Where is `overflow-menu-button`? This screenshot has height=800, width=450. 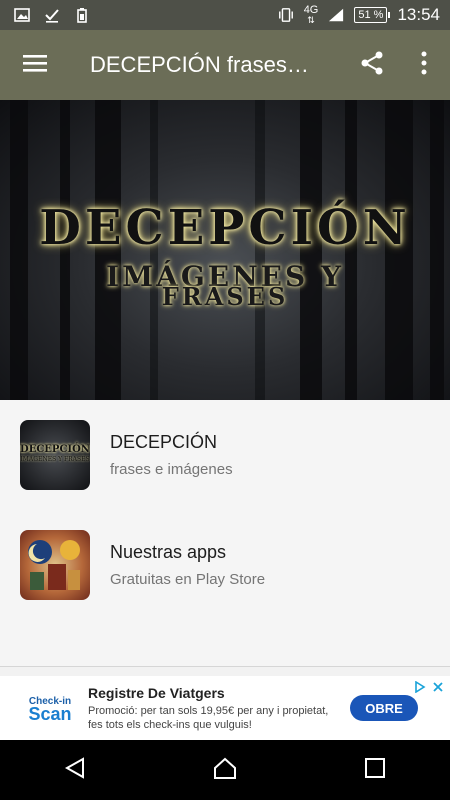
overflow-menu-button is located at coordinates (424, 65).